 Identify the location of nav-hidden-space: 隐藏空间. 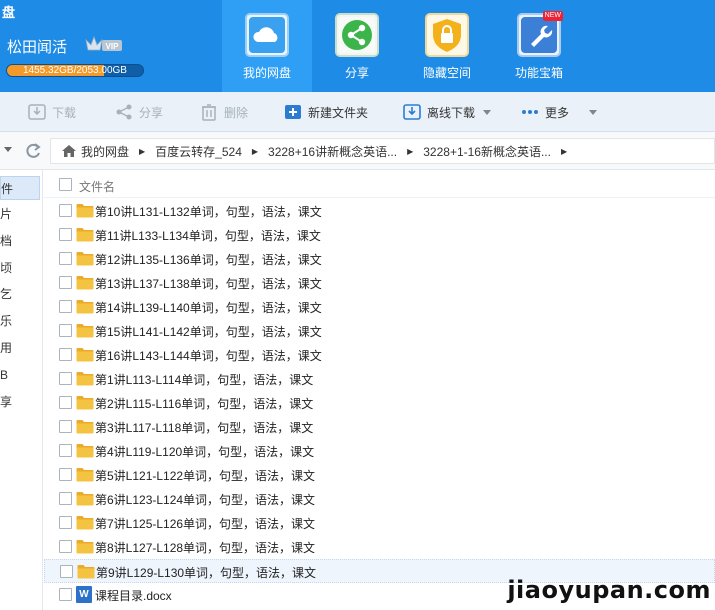
(447, 46).